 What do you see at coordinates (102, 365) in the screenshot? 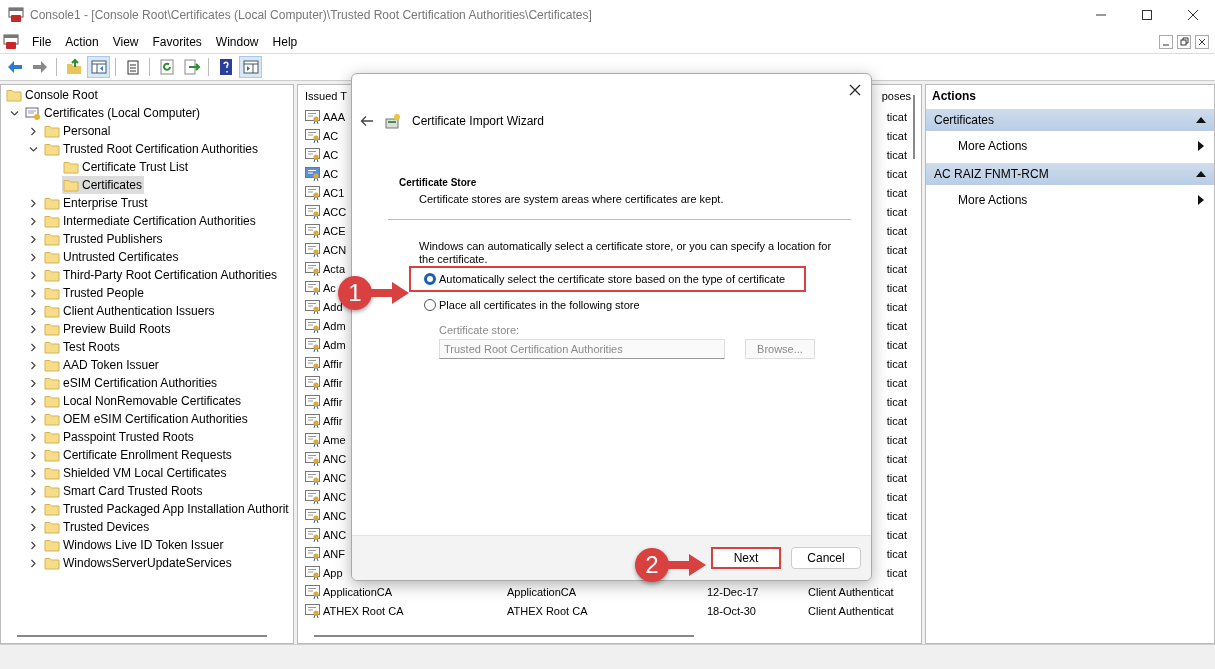
I see `tree-item: AAD Token Issuer` at bounding box center [102, 365].